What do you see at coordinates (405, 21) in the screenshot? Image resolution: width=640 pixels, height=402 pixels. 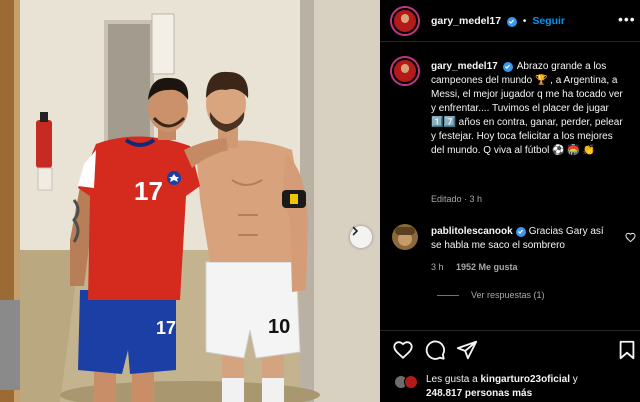 I see `author-avatar` at bounding box center [405, 21].